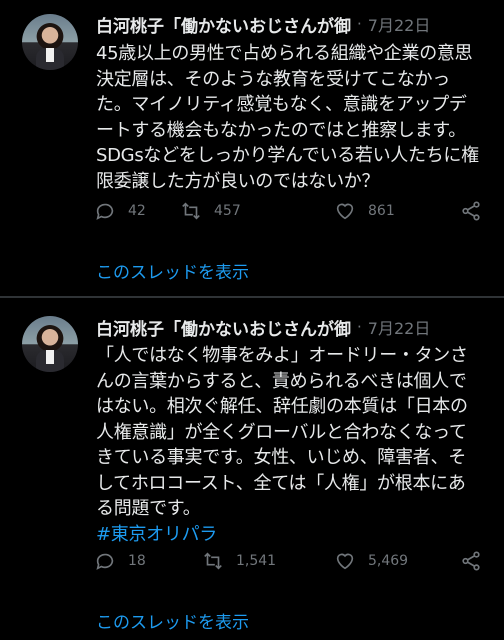 The image size is (504, 640). What do you see at coordinates (287, 155) in the screenshot?
I see `tweet-line: SDGsなどをしっかり学んでいる若い人たちに権` at bounding box center [287, 155].